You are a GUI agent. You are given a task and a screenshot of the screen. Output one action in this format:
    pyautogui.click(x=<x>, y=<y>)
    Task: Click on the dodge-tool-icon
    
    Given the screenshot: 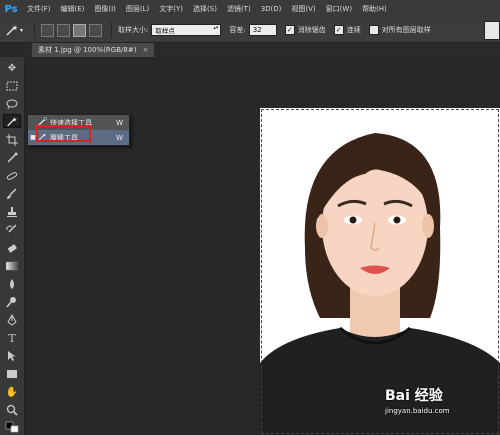 What is the action you would take?
    pyautogui.click(x=12, y=302)
    